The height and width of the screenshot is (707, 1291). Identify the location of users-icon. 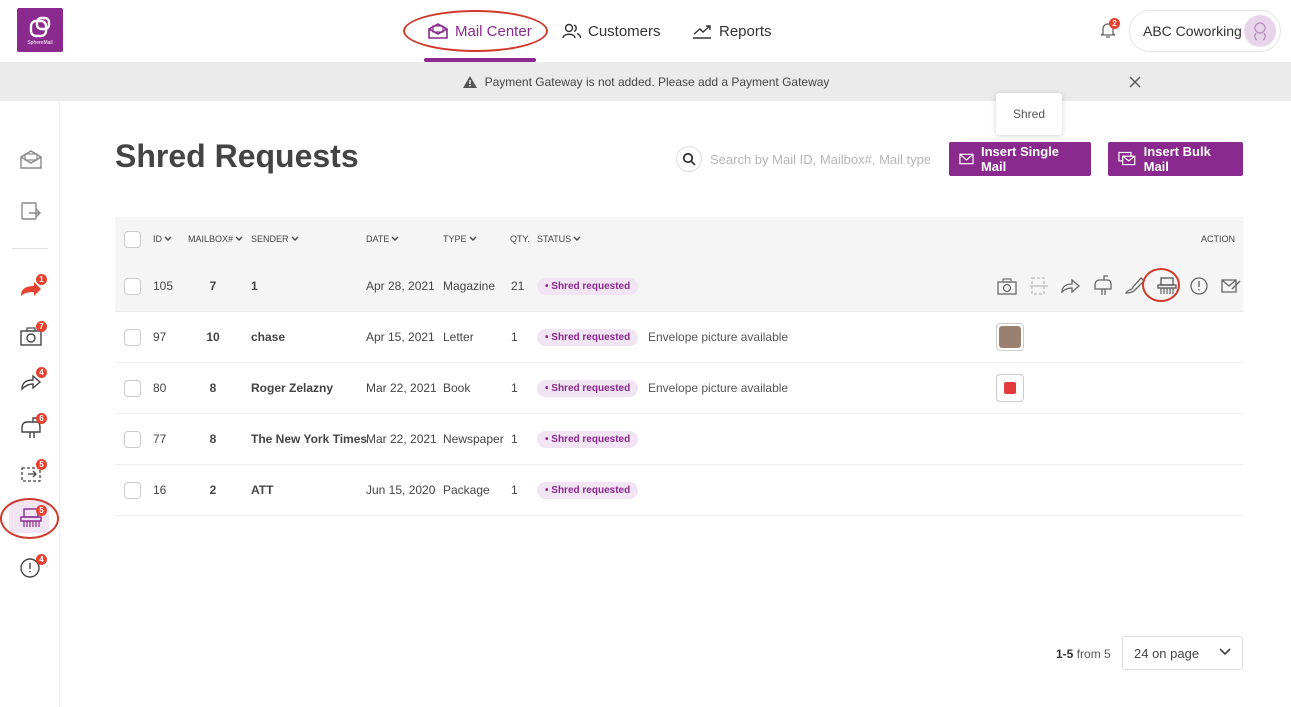
(572, 31).